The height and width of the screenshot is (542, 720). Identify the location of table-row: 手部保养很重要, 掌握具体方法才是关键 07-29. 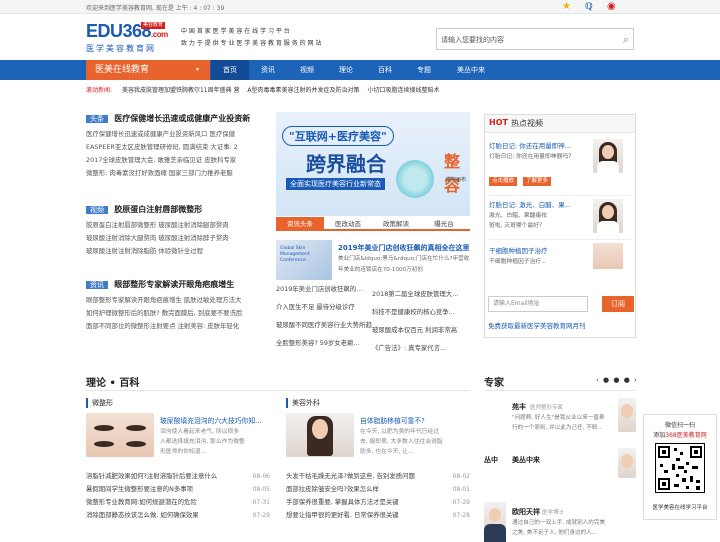
(378, 502).